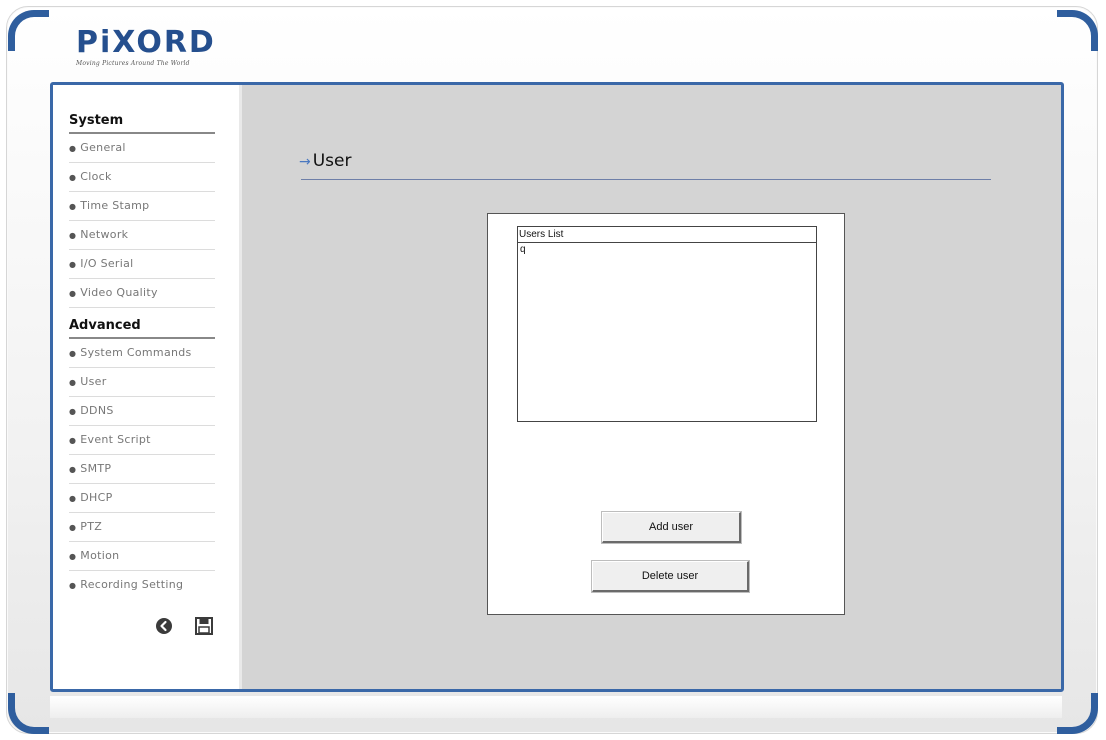  Describe the element at coordinates (667, 324) in the screenshot. I see `users-list: Users List q` at that location.